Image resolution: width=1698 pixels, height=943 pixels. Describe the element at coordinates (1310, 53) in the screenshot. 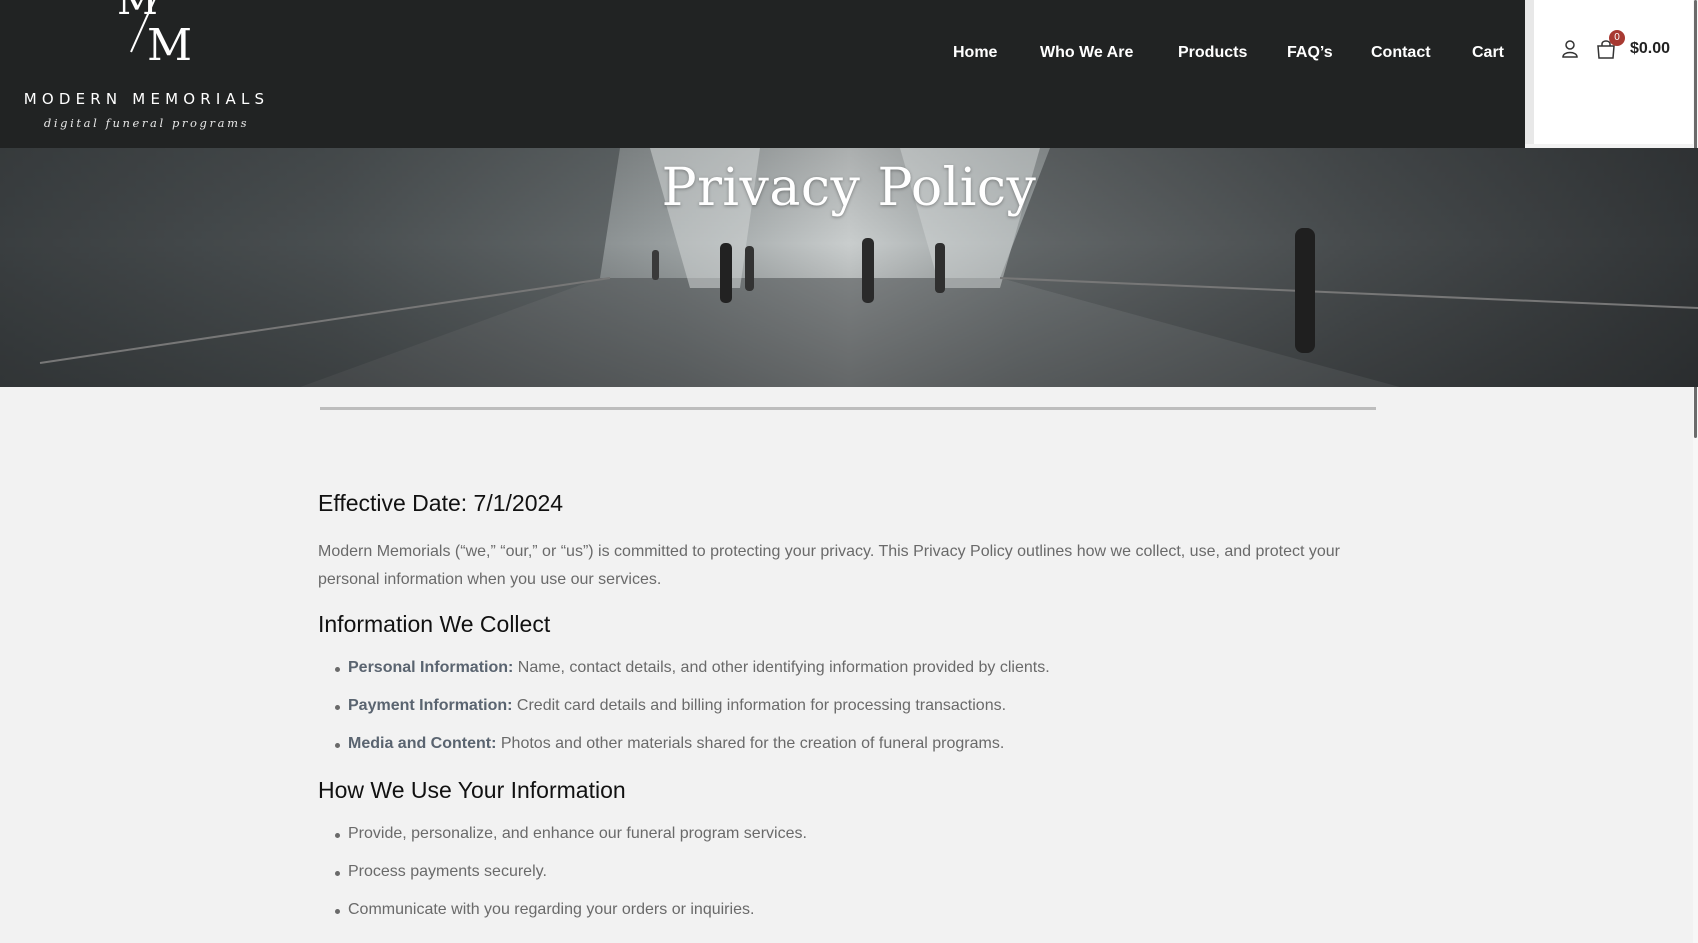

I see `nav-faqs: FAQ’s` at that location.